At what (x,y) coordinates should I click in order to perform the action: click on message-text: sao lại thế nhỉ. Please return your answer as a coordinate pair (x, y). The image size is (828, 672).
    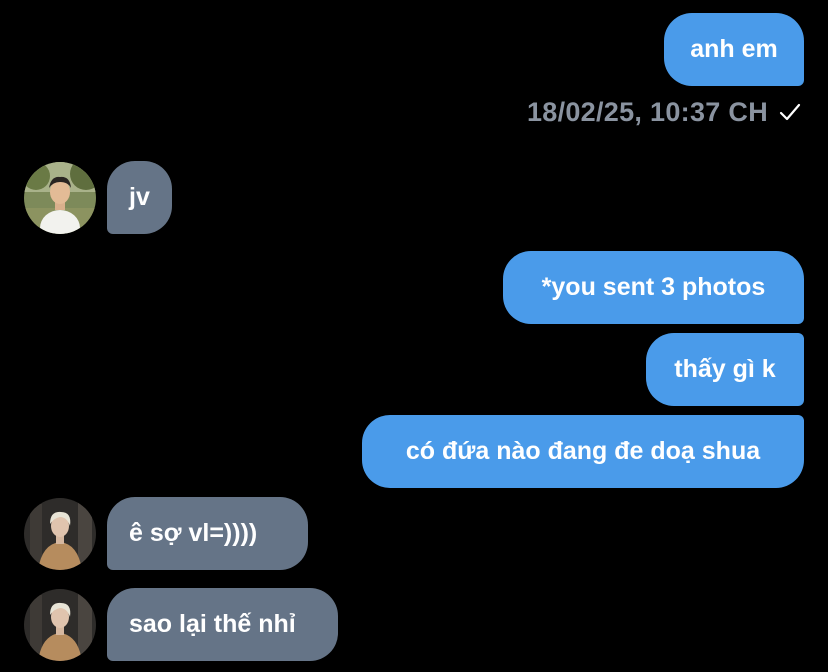
    Looking at the image, I should click on (212, 624).